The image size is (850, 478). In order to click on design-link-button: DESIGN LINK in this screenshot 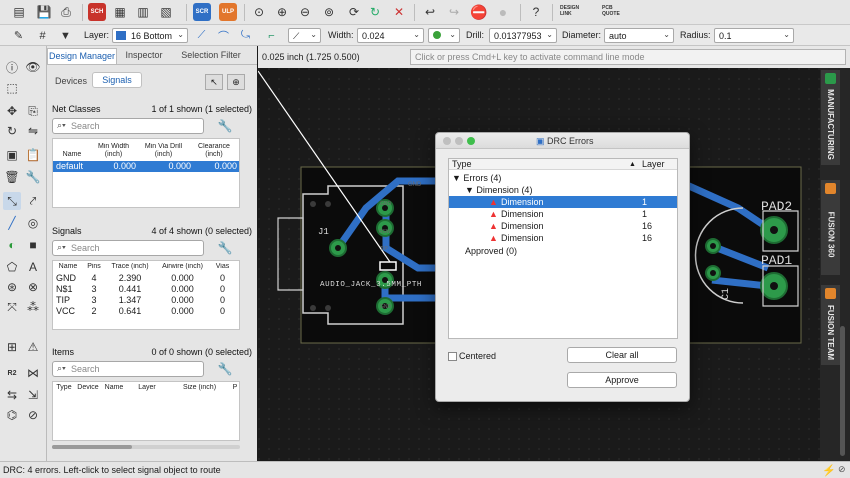, I will do `click(569, 11)`.